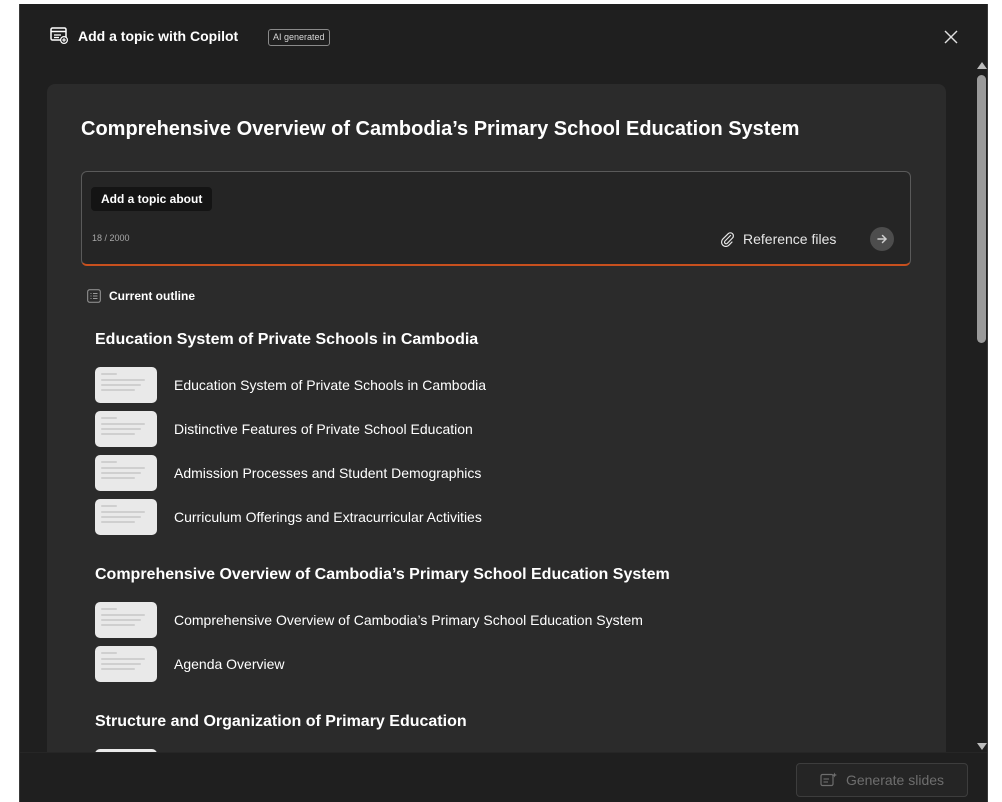 The height and width of the screenshot is (802, 1002). I want to click on current-outline-label: Current outline, so click(141, 296).